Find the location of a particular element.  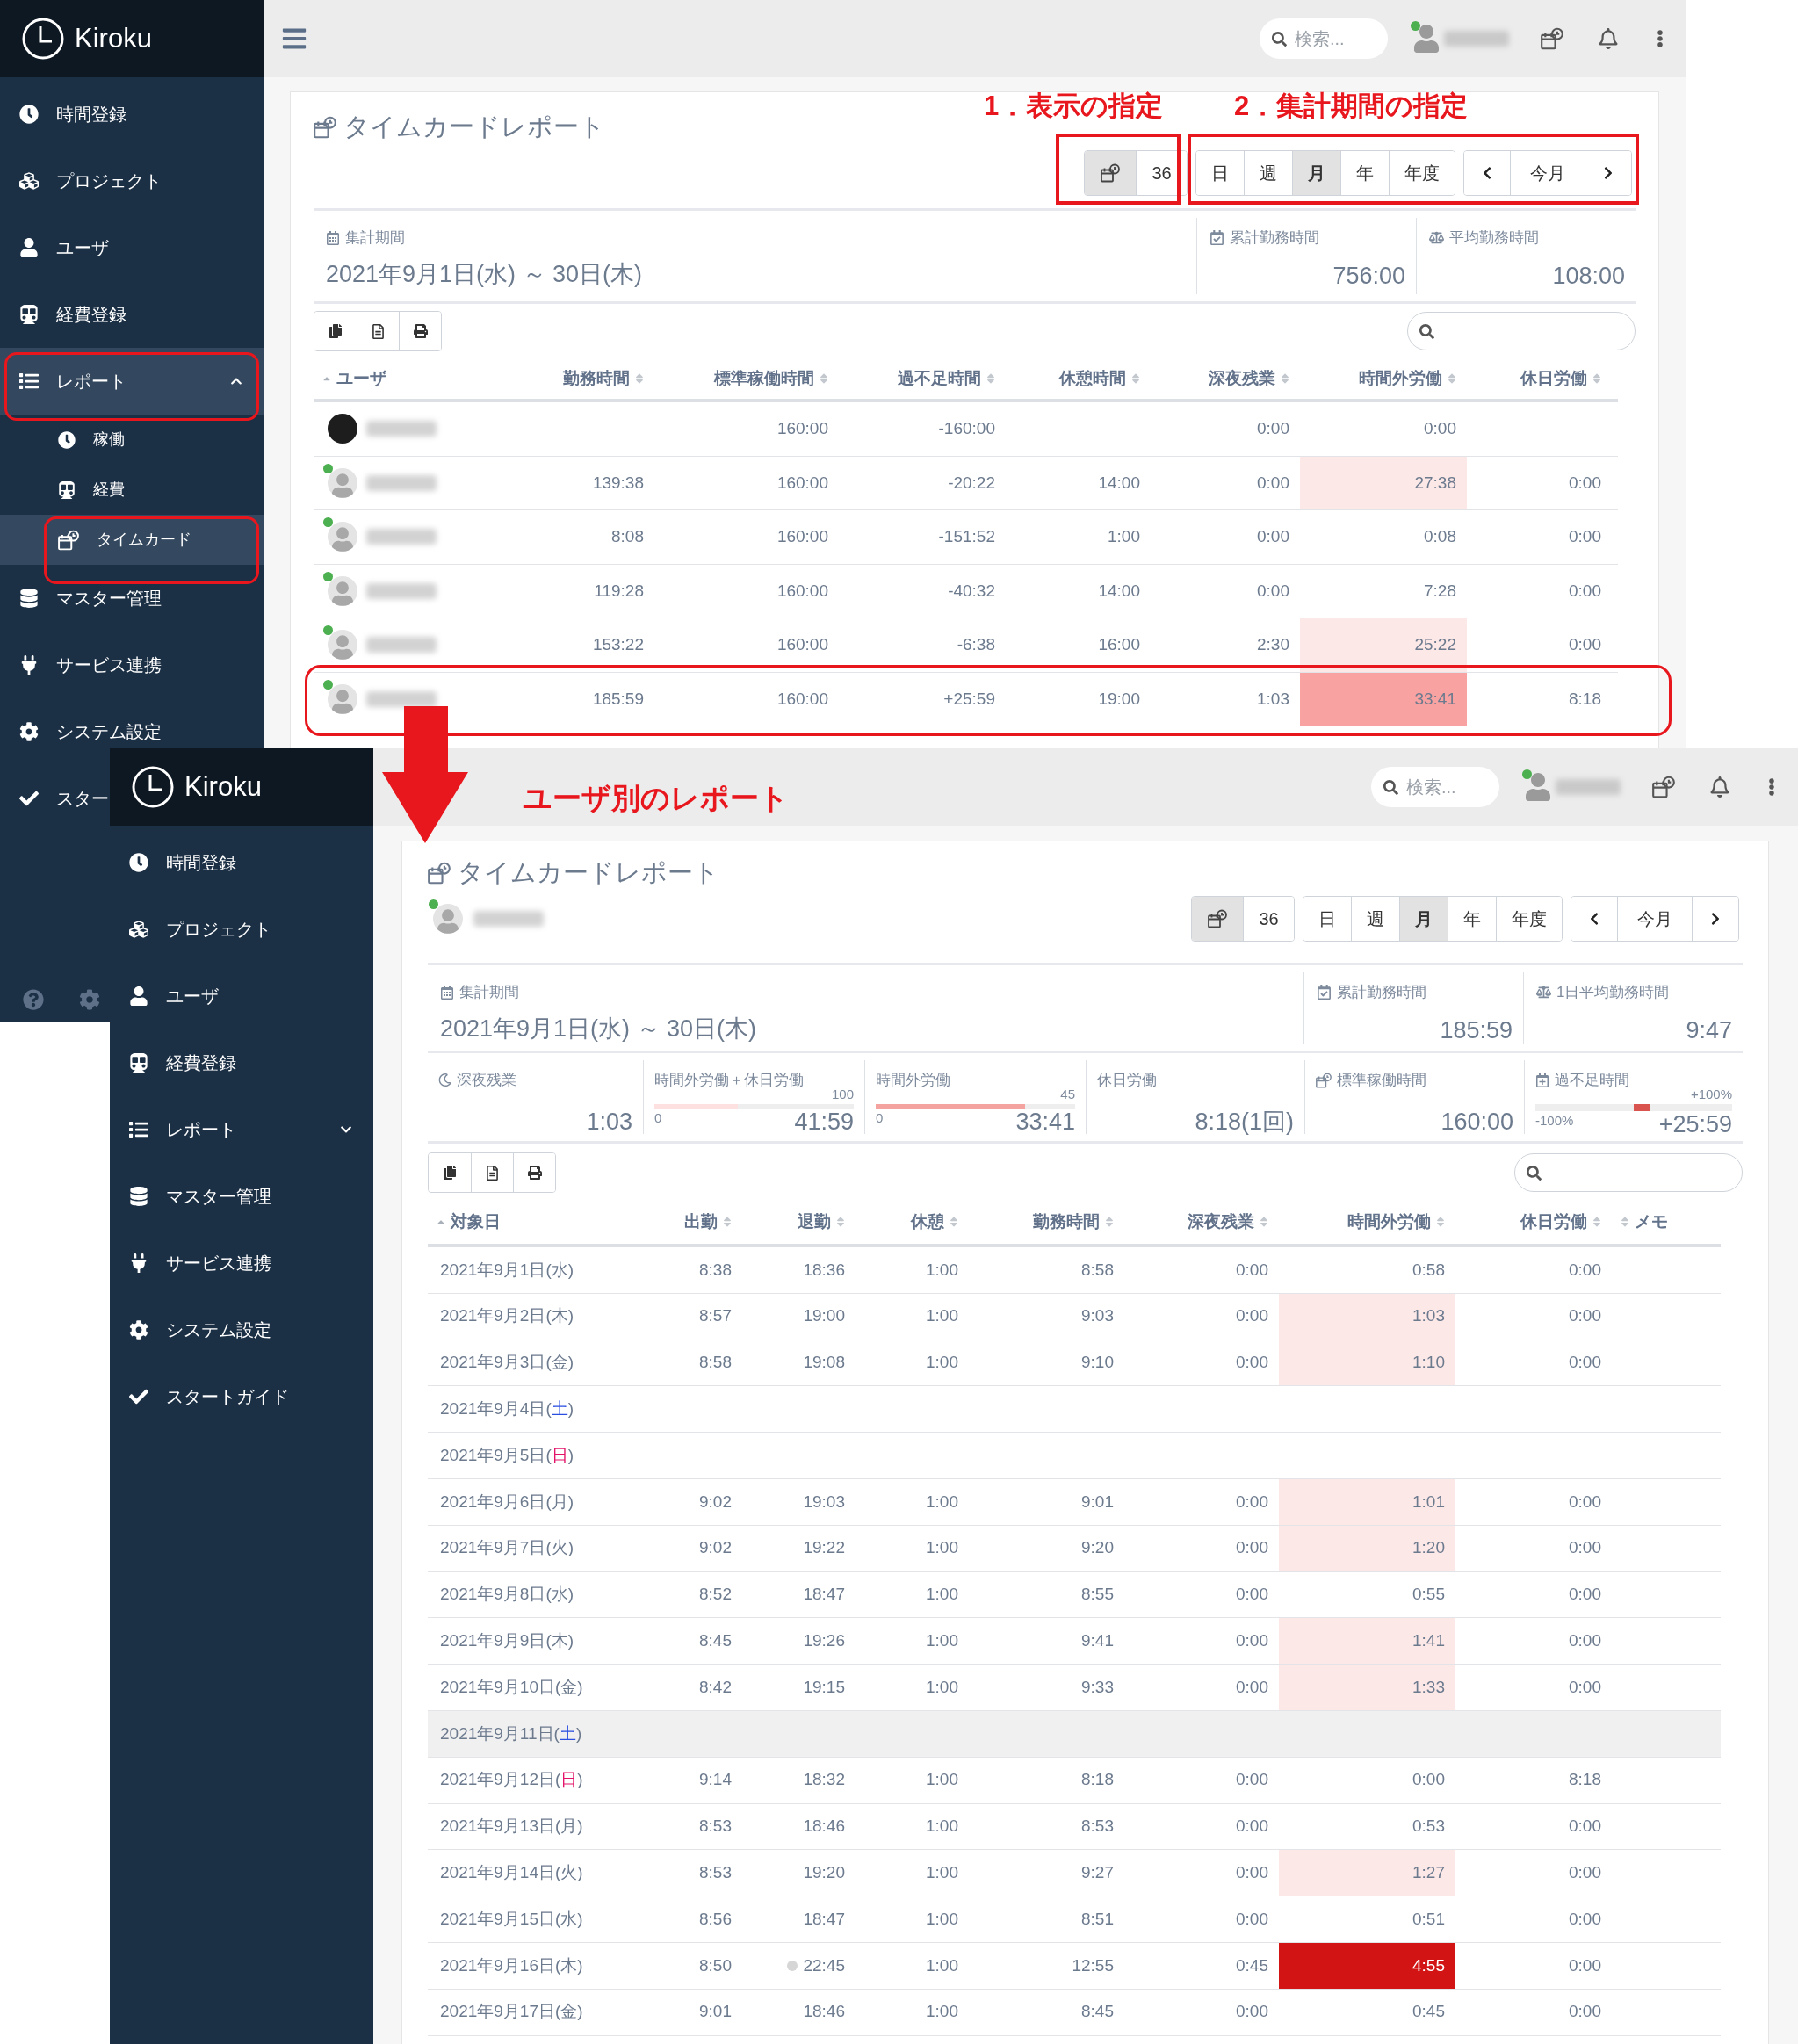

table-cell-text: 8:18 is located at coordinates (1585, 699).